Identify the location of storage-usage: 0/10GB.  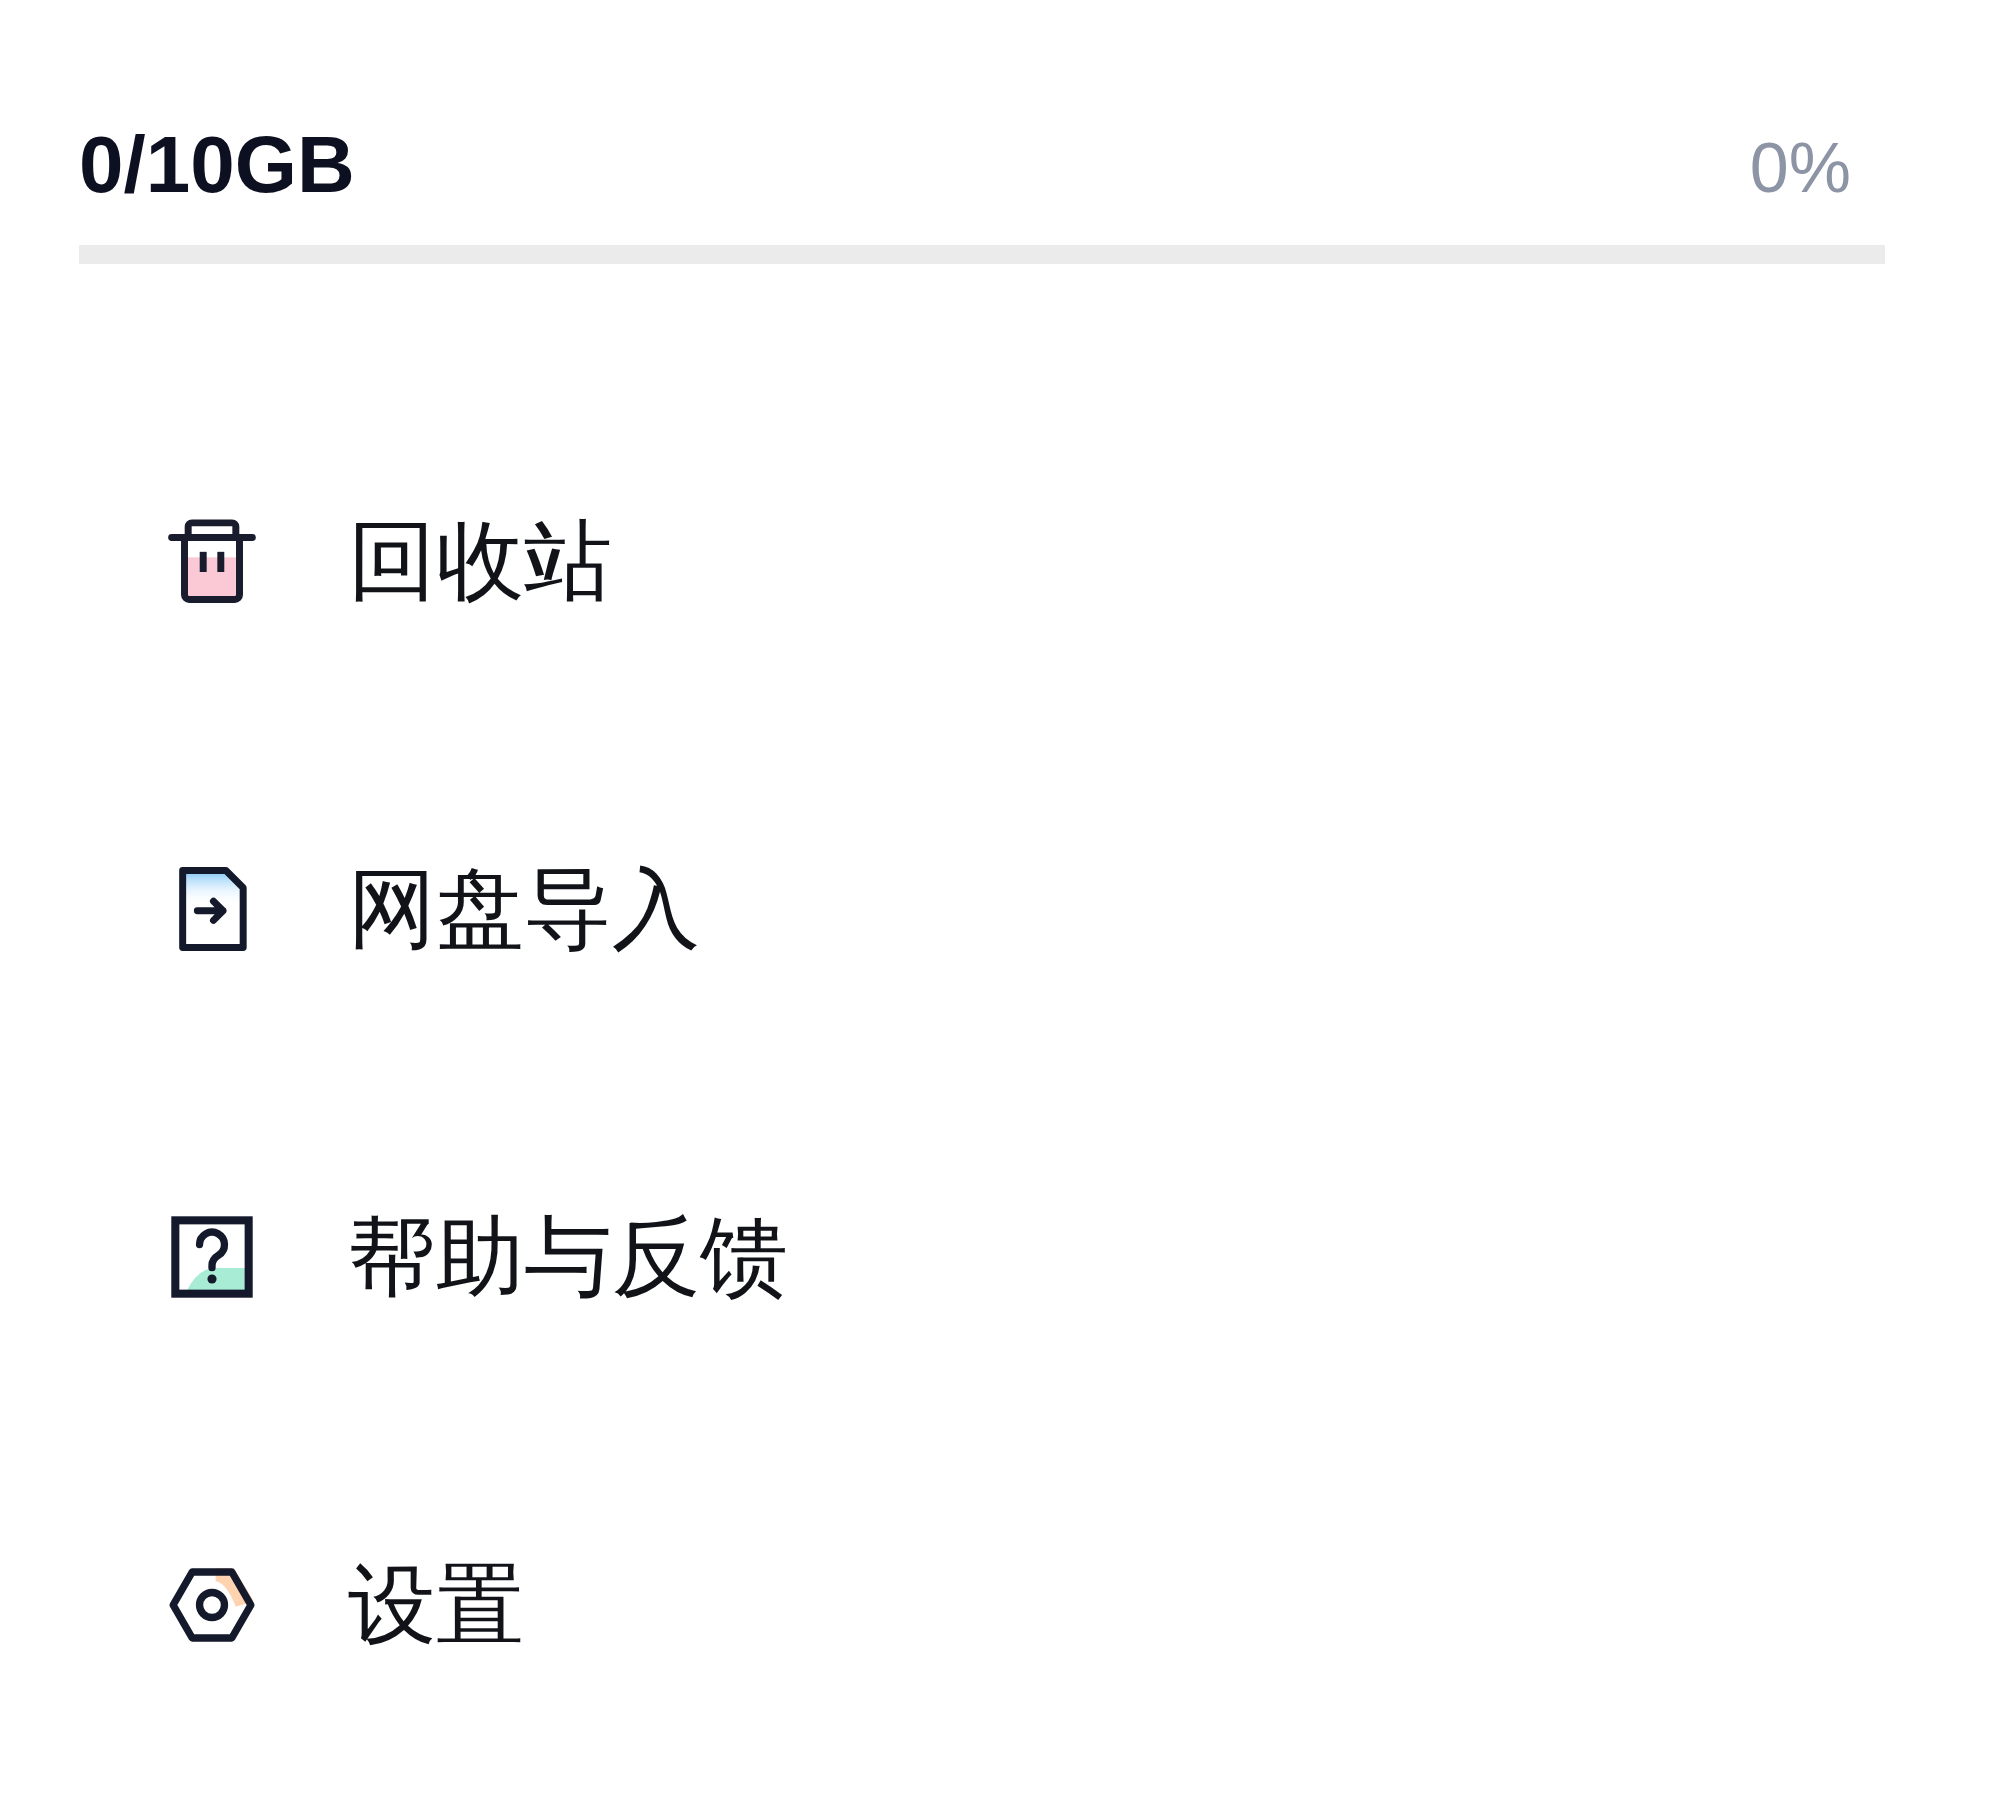
(217, 165).